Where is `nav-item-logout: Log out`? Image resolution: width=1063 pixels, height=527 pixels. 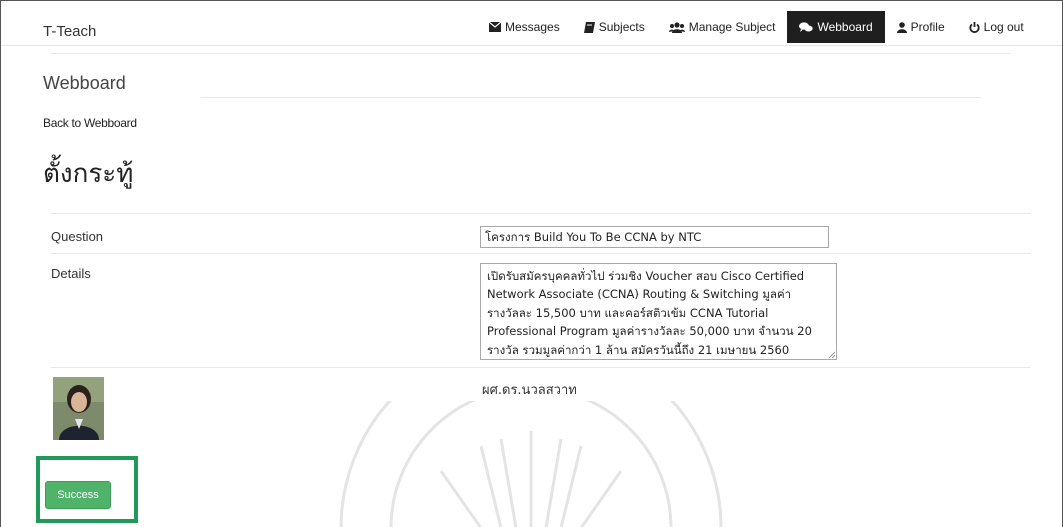 nav-item-logout: Log out is located at coordinates (996, 27).